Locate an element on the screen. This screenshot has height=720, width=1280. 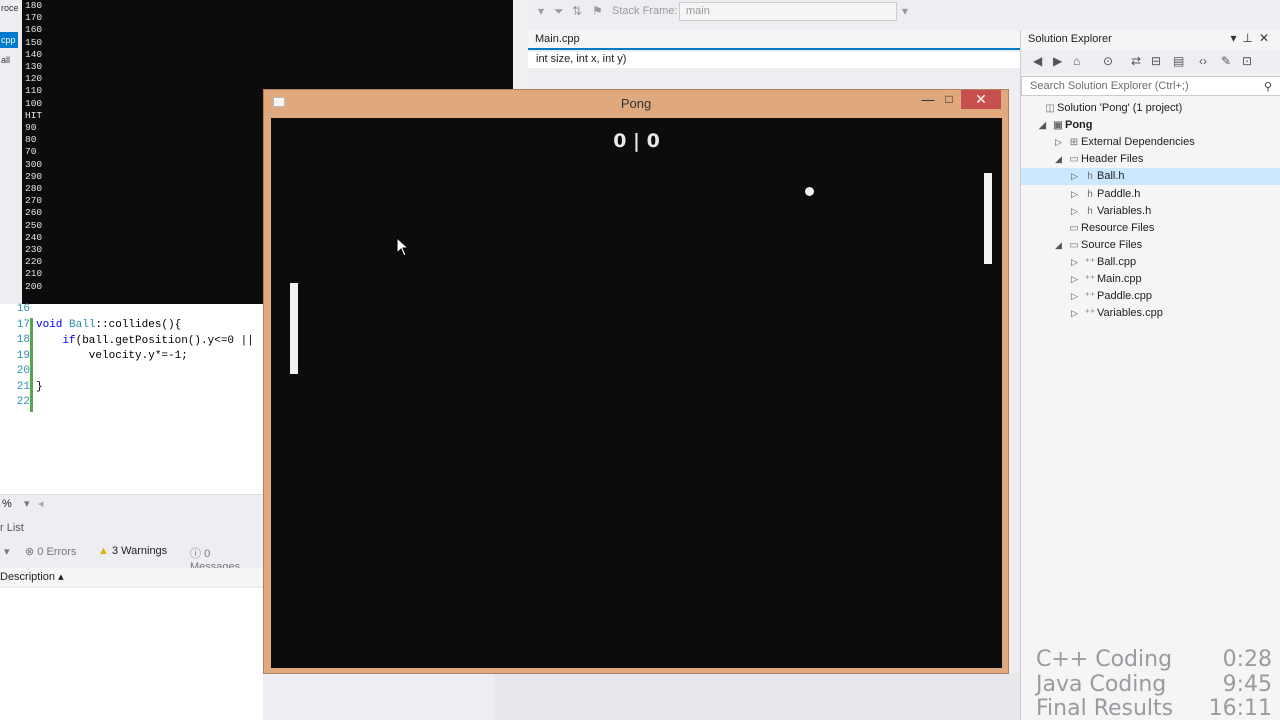
console-line: 290 is located at coordinates (34, 176).